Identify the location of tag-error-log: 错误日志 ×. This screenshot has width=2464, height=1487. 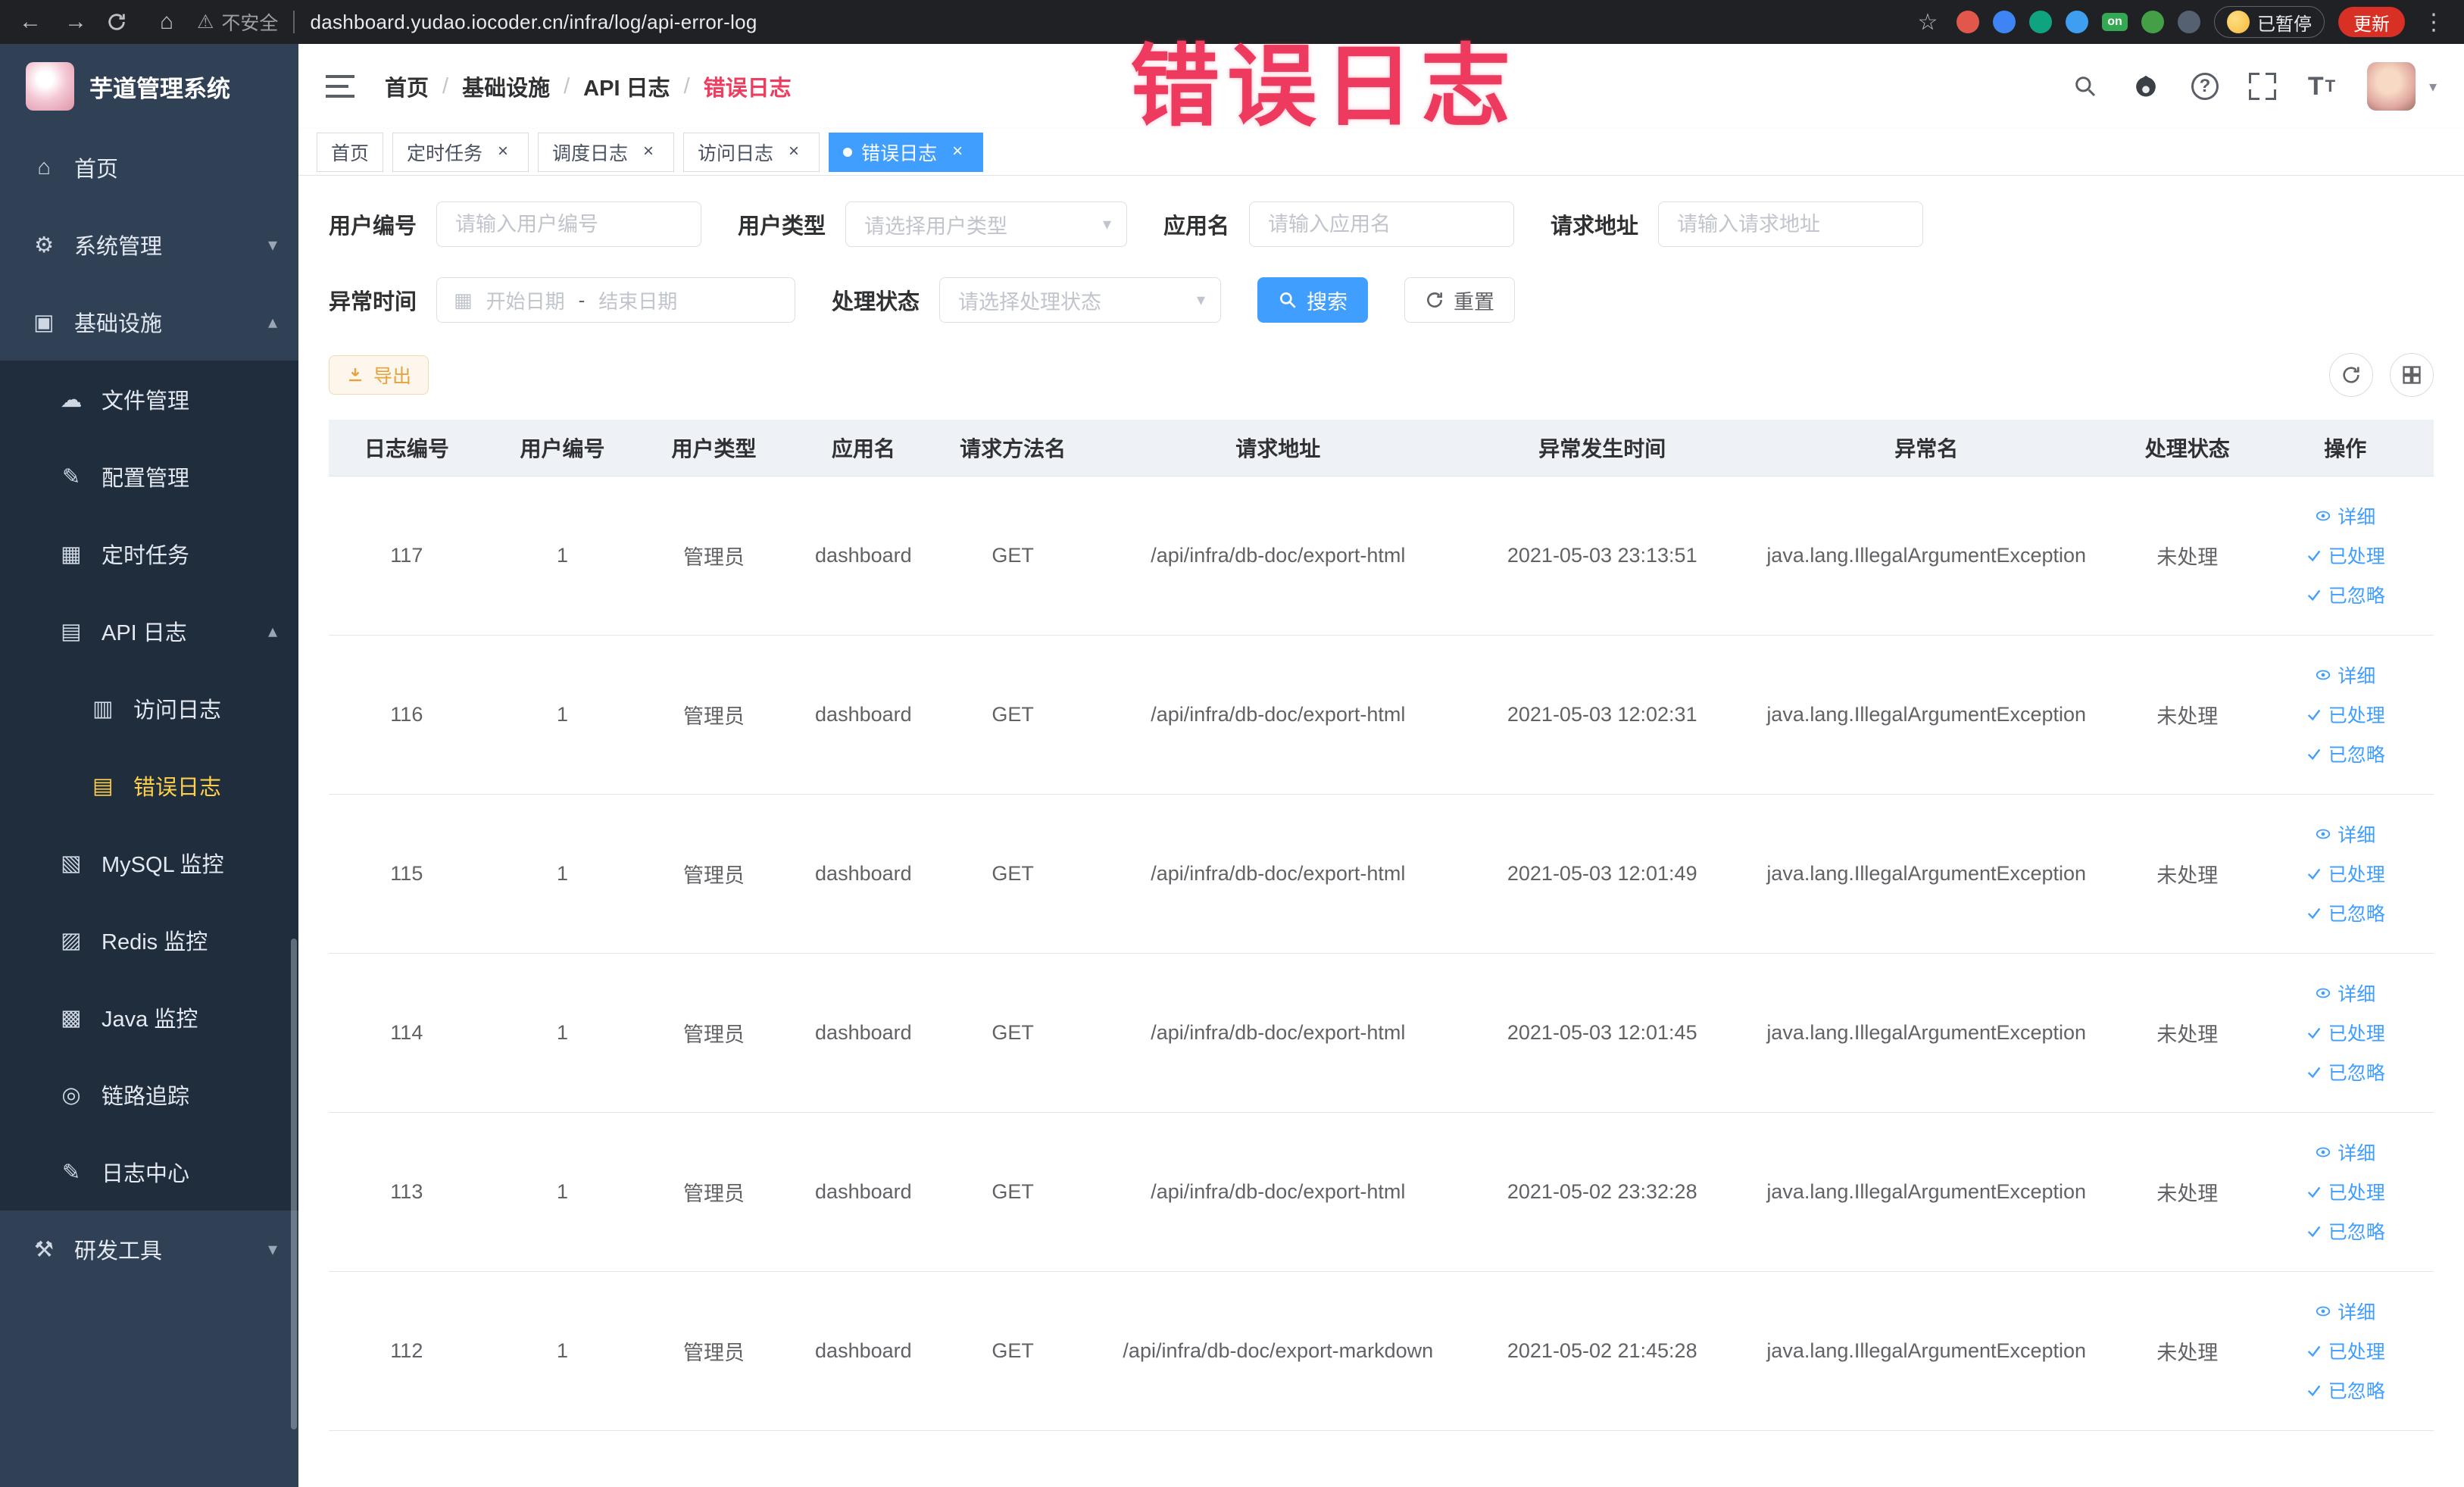
(906, 152).